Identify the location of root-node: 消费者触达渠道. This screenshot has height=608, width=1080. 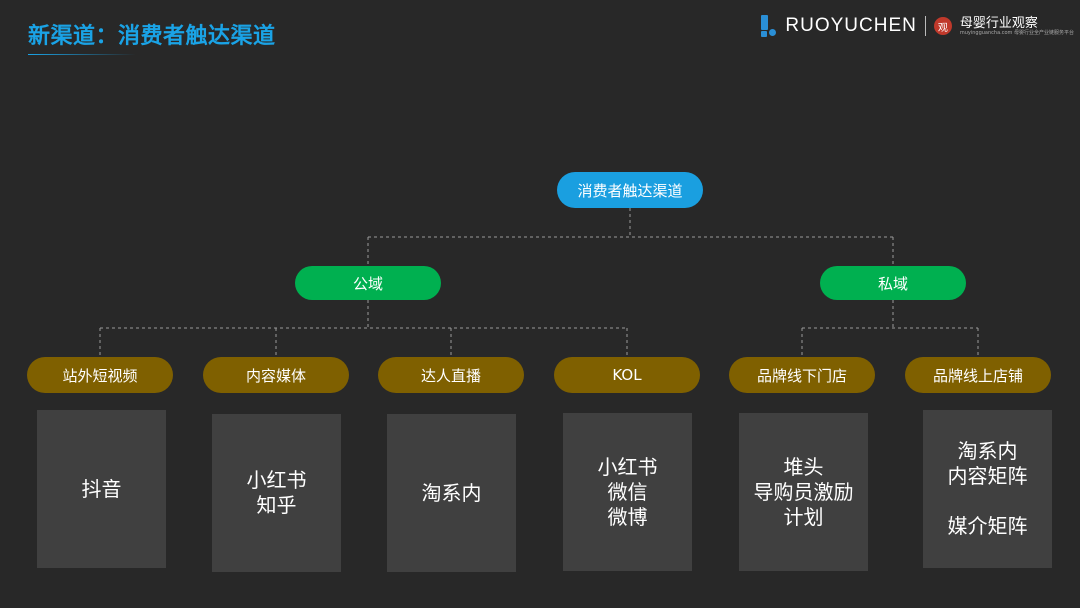
(630, 190).